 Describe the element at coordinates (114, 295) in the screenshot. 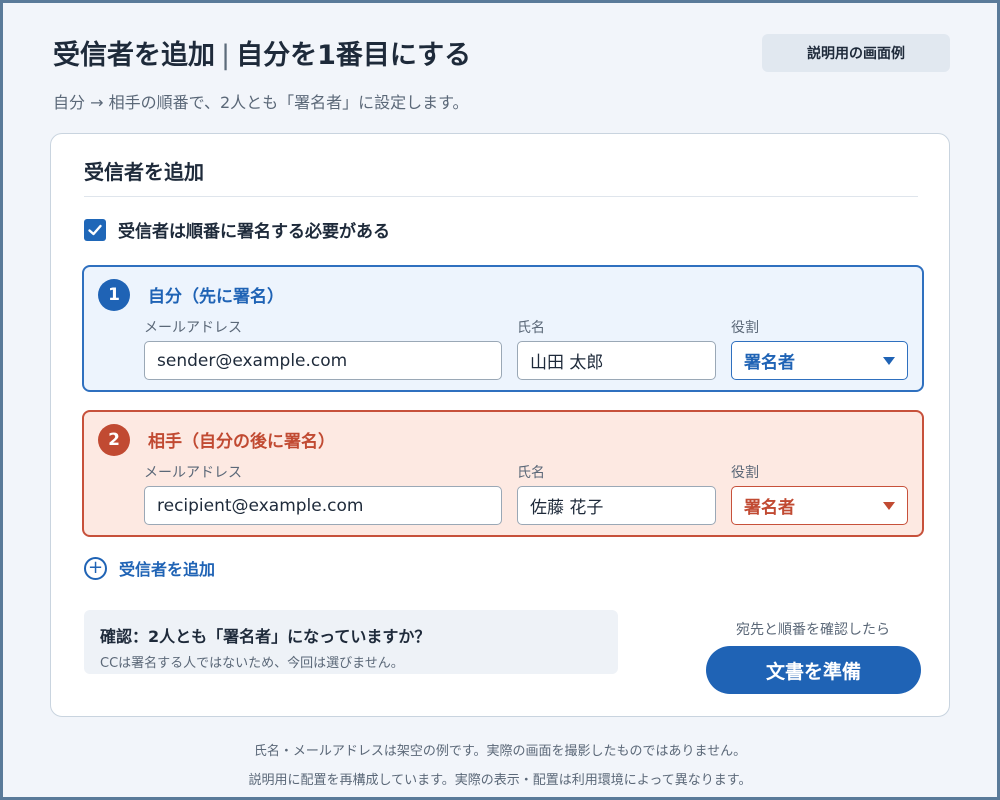

I see `recipient-number-badge: 1` at that location.